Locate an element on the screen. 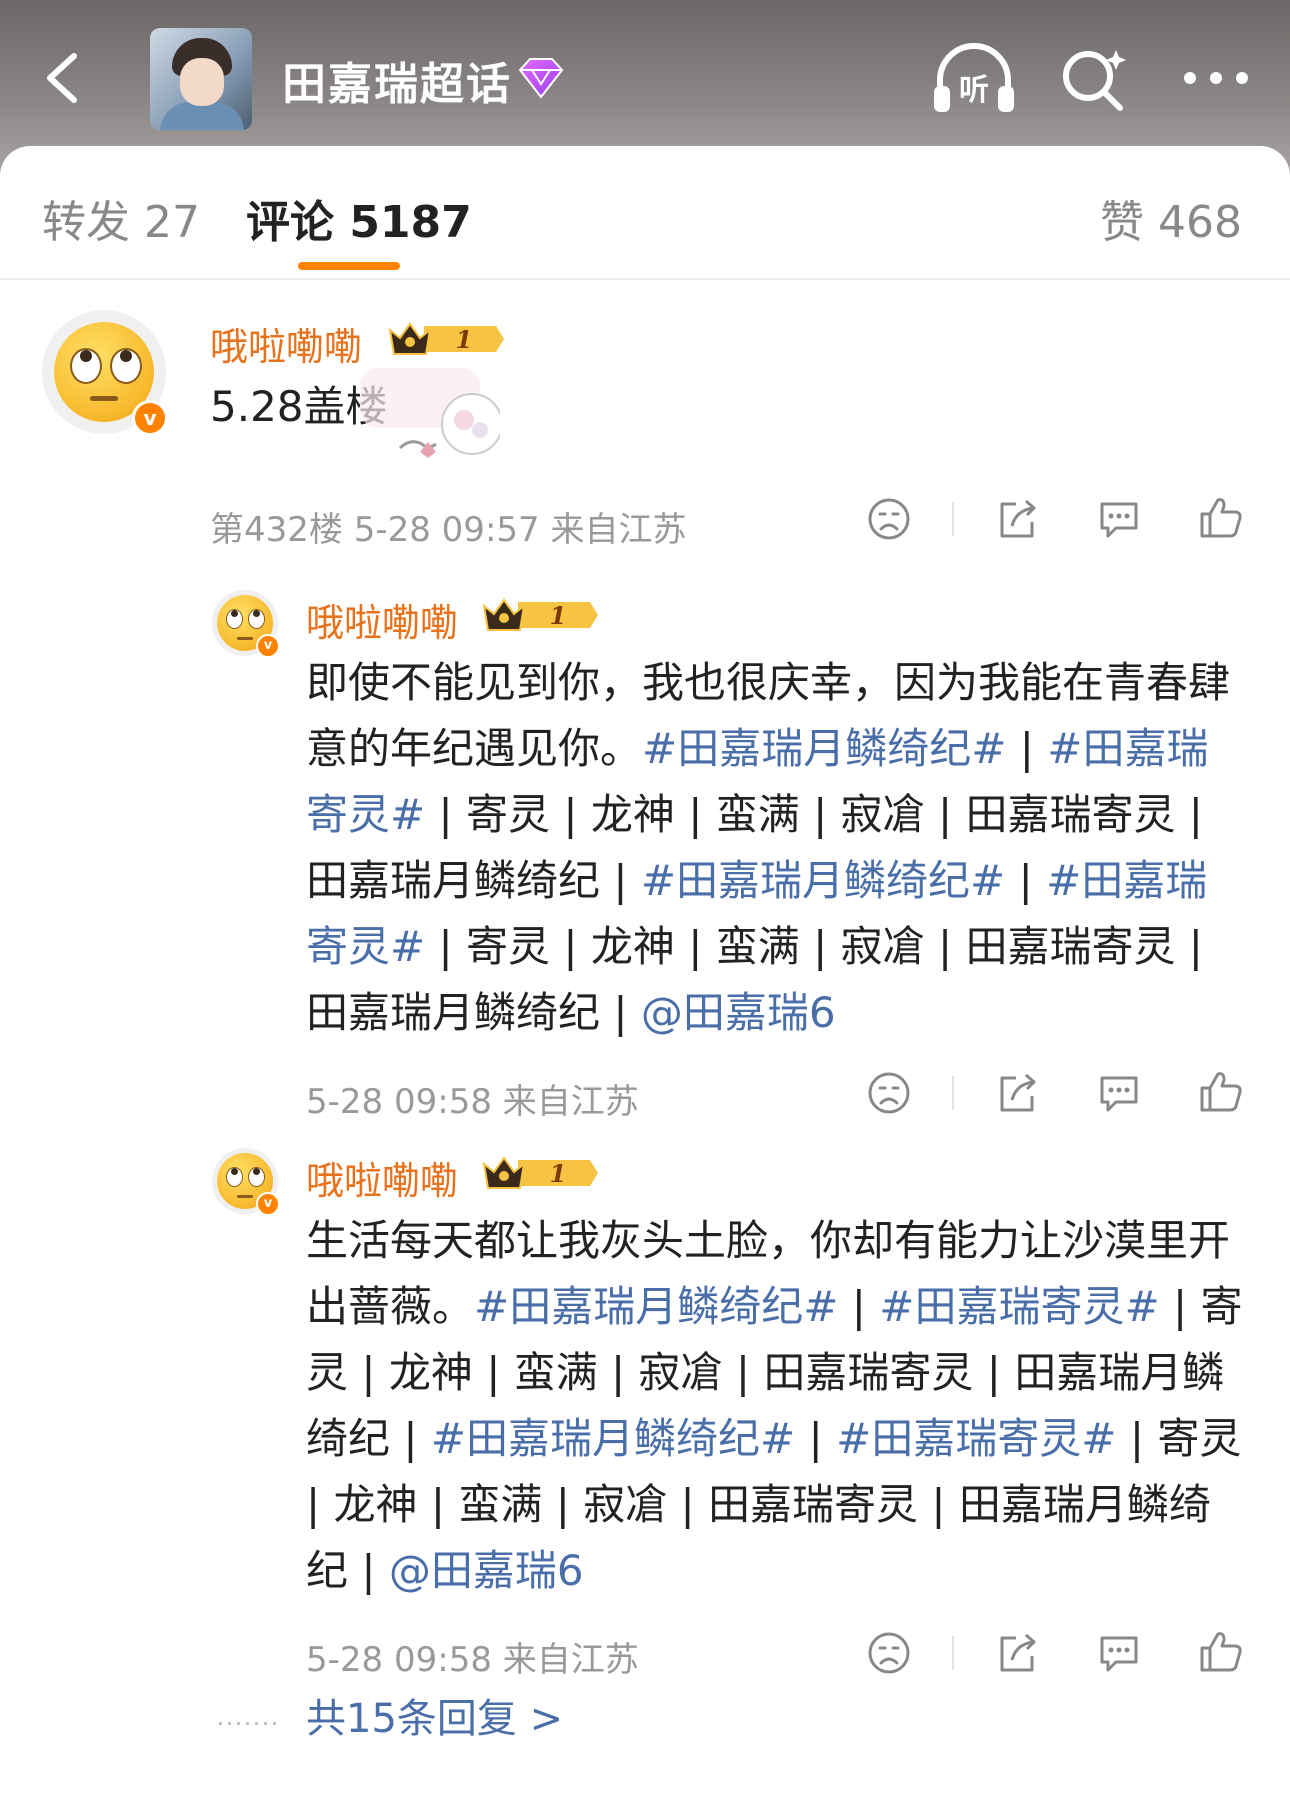  back-arrow-icon is located at coordinates (66, 78).